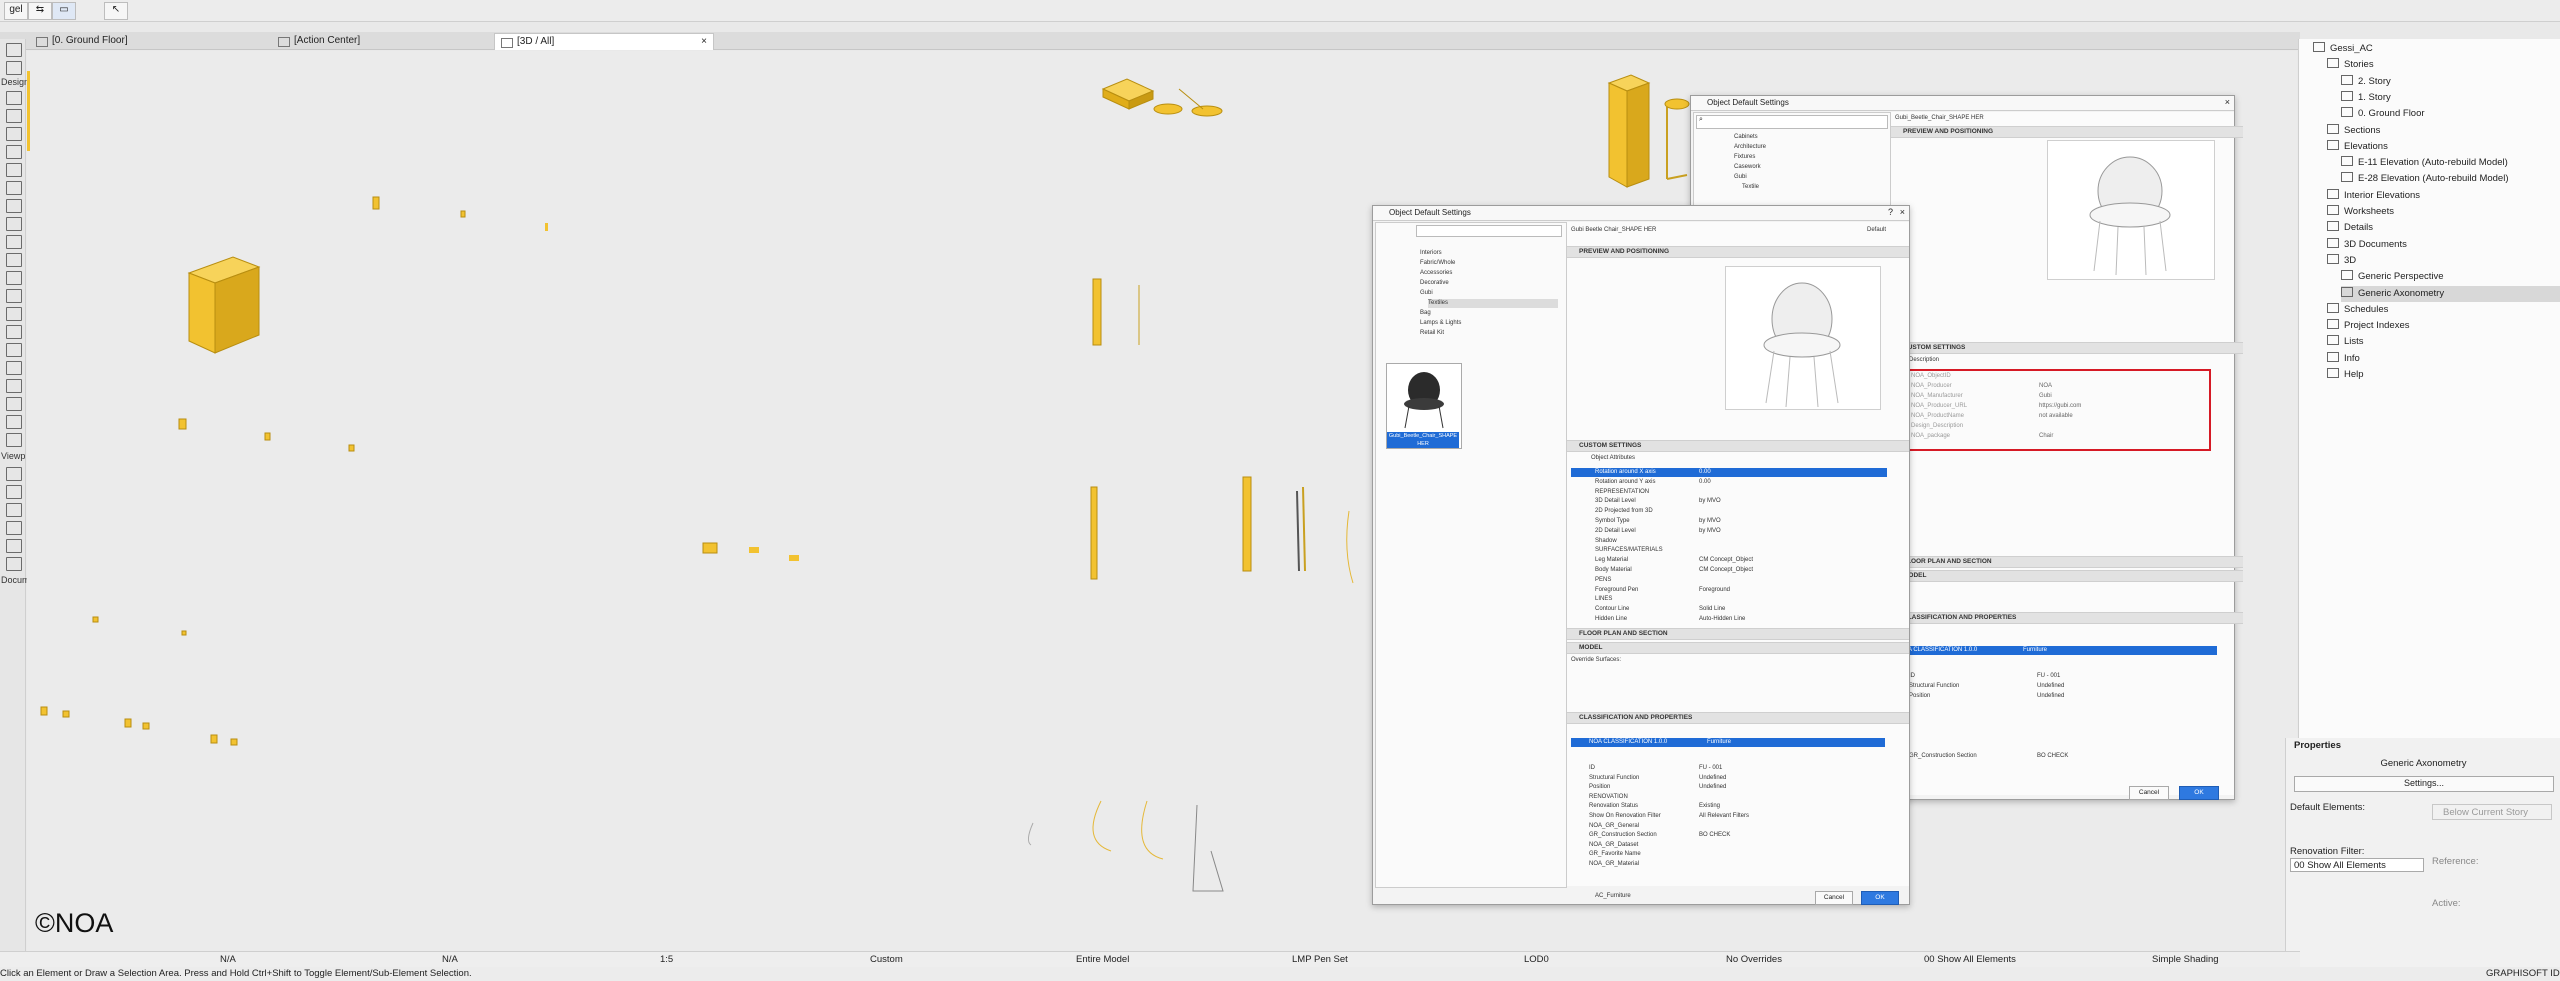 This screenshot has width=2560, height=981. I want to click on param-row: Shadow, so click(1729, 541).